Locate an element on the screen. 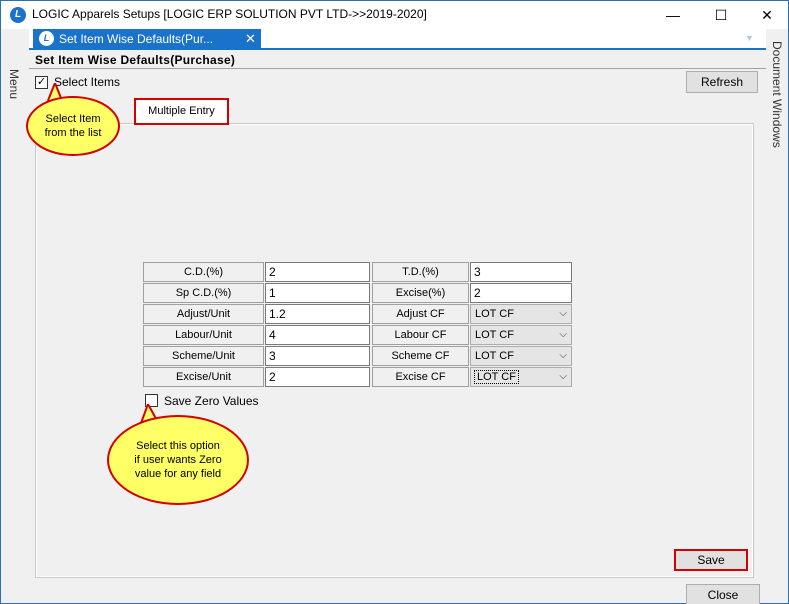  select-item-callout: Select Item from the list is located at coordinates (73, 126).